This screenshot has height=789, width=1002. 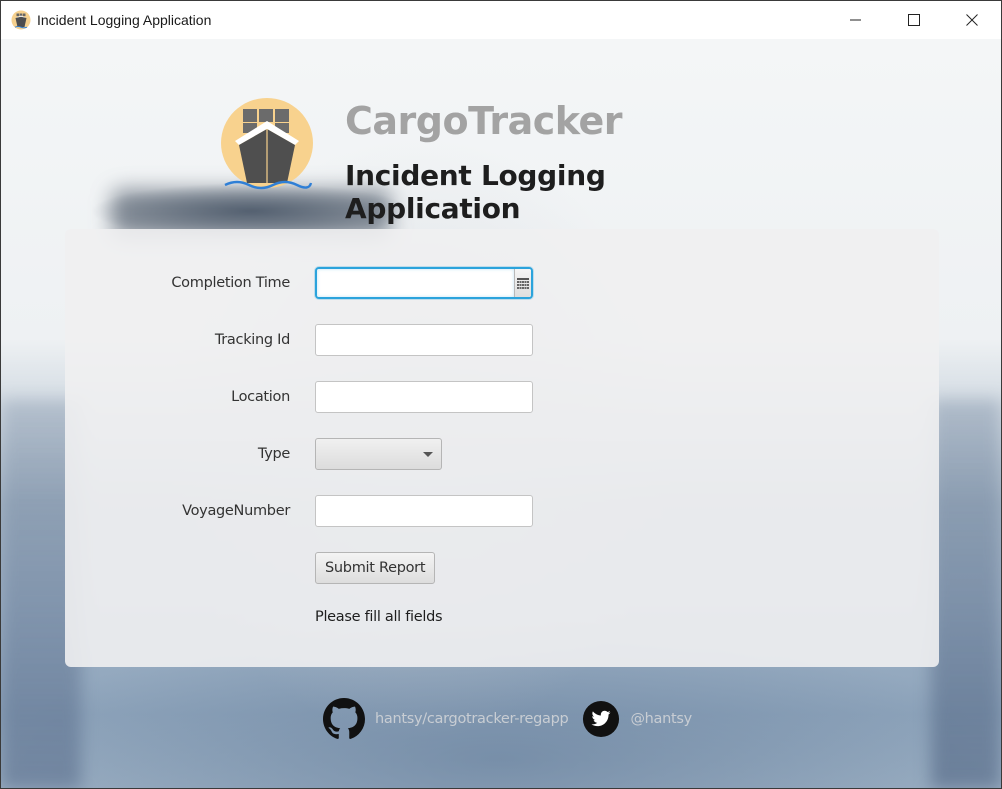 What do you see at coordinates (428, 454) in the screenshot?
I see `chevron-down-icon` at bounding box center [428, 454].